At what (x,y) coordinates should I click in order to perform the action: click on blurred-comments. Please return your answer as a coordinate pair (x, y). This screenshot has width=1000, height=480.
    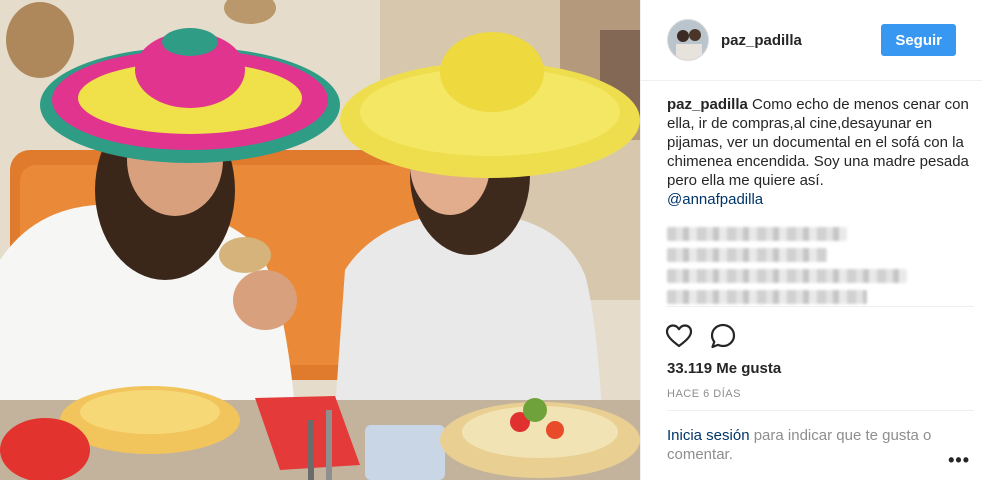
    Looking at the image, I should click on (812, 265).